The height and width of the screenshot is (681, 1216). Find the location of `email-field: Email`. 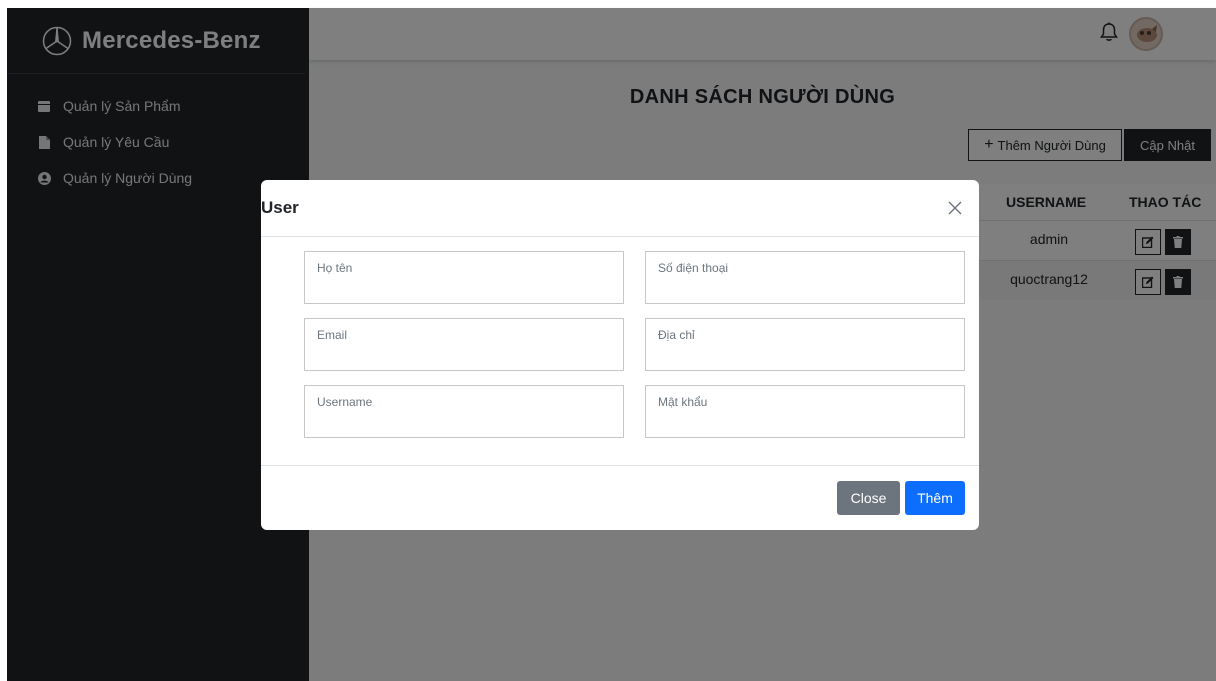

email-field: Email is located at coordinates (464, 344).